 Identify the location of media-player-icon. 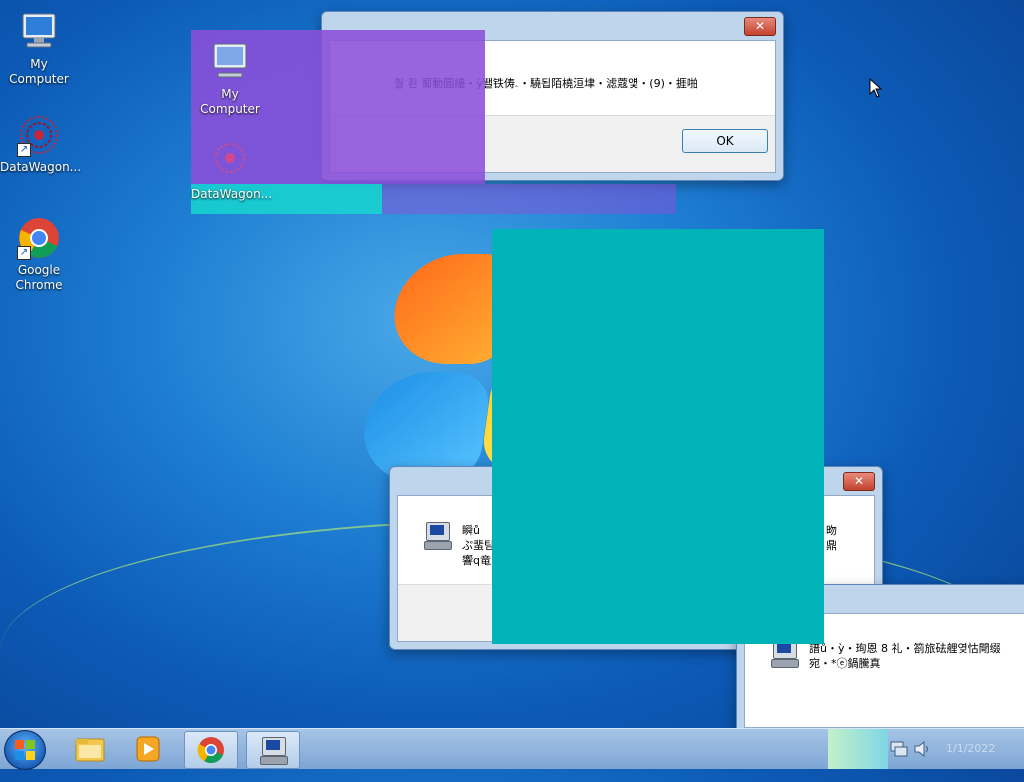
(148, 749).